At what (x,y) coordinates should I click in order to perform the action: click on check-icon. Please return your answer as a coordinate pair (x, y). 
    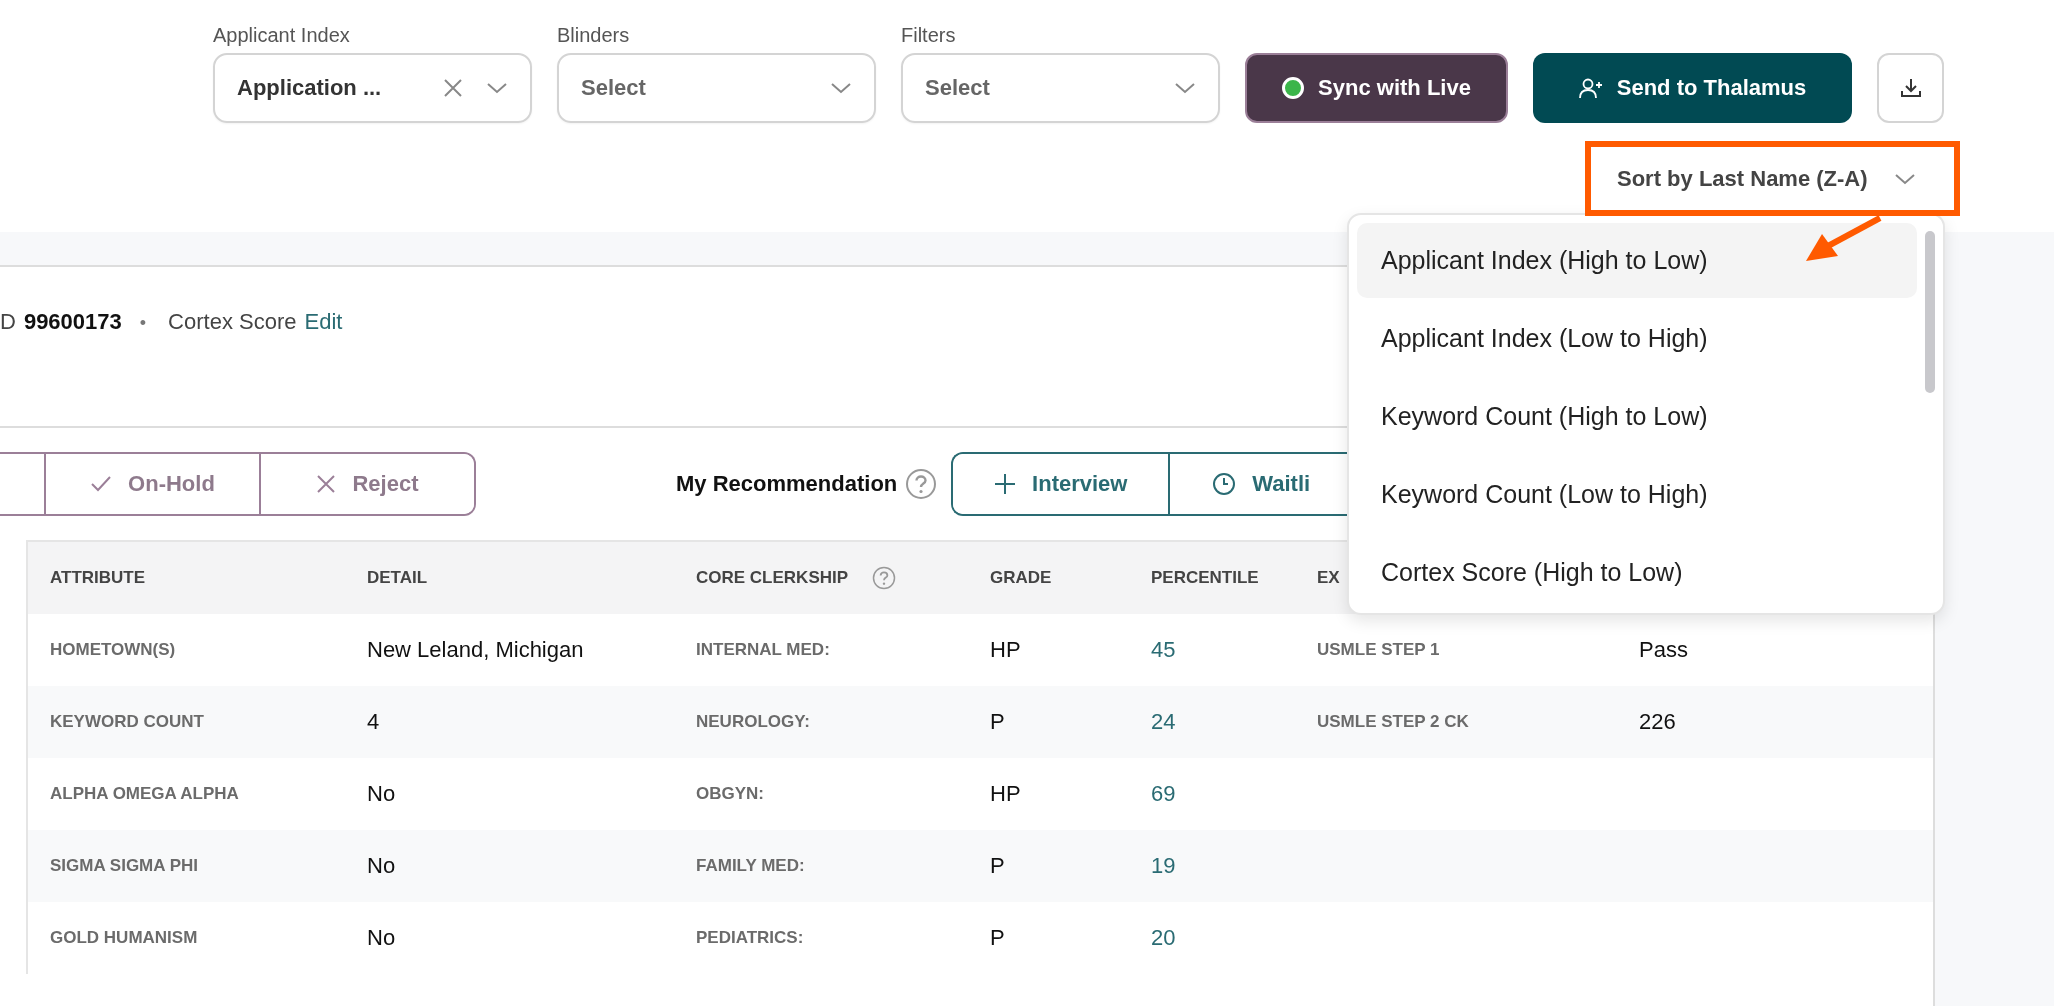
    Looking at the image, I should click on (101, 484).